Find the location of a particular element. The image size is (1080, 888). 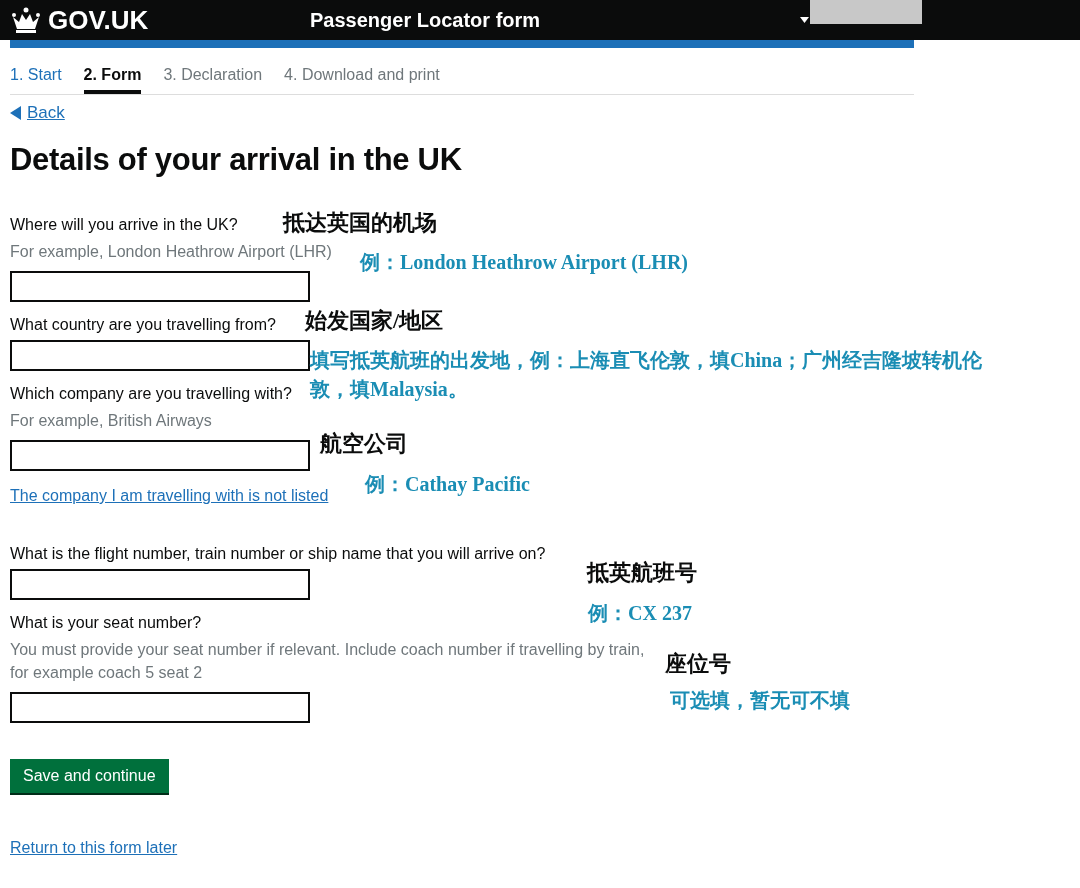

annotation-example: 例：Cathay Pacific is located at coordinates (447, 485).